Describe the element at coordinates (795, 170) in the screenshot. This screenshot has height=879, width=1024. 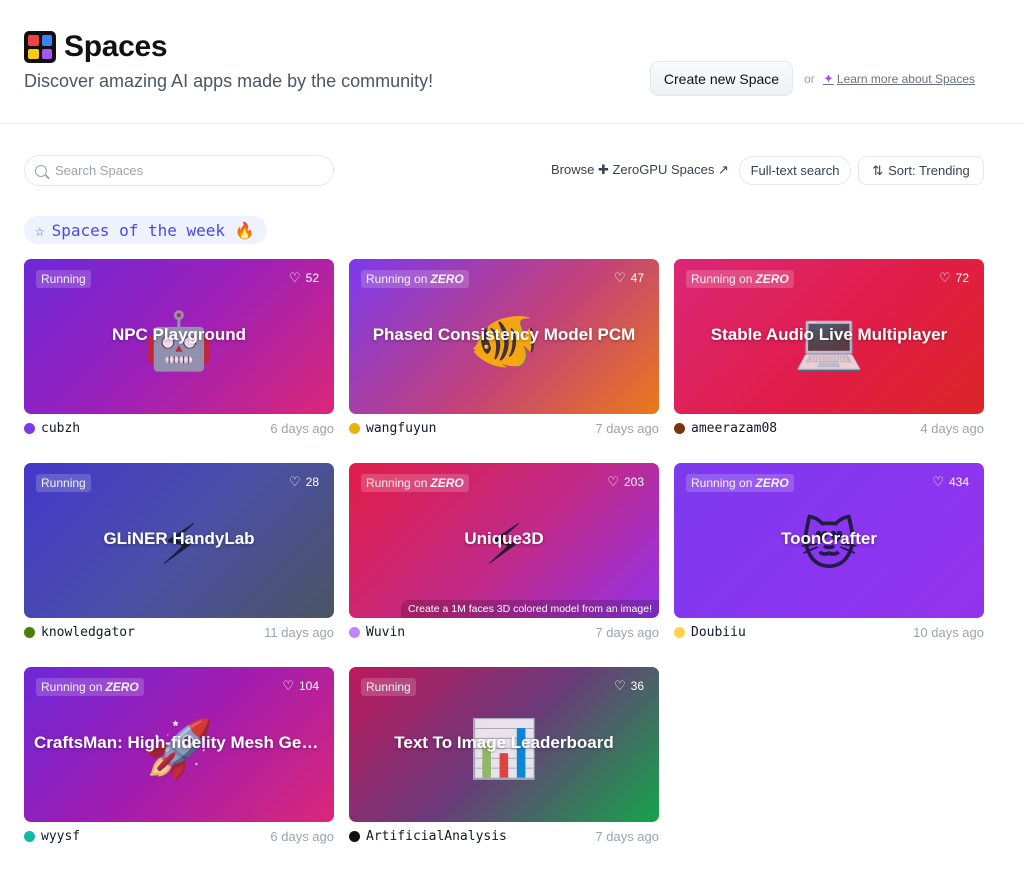
I see `full-text-search-button: Full-text search` at that location.